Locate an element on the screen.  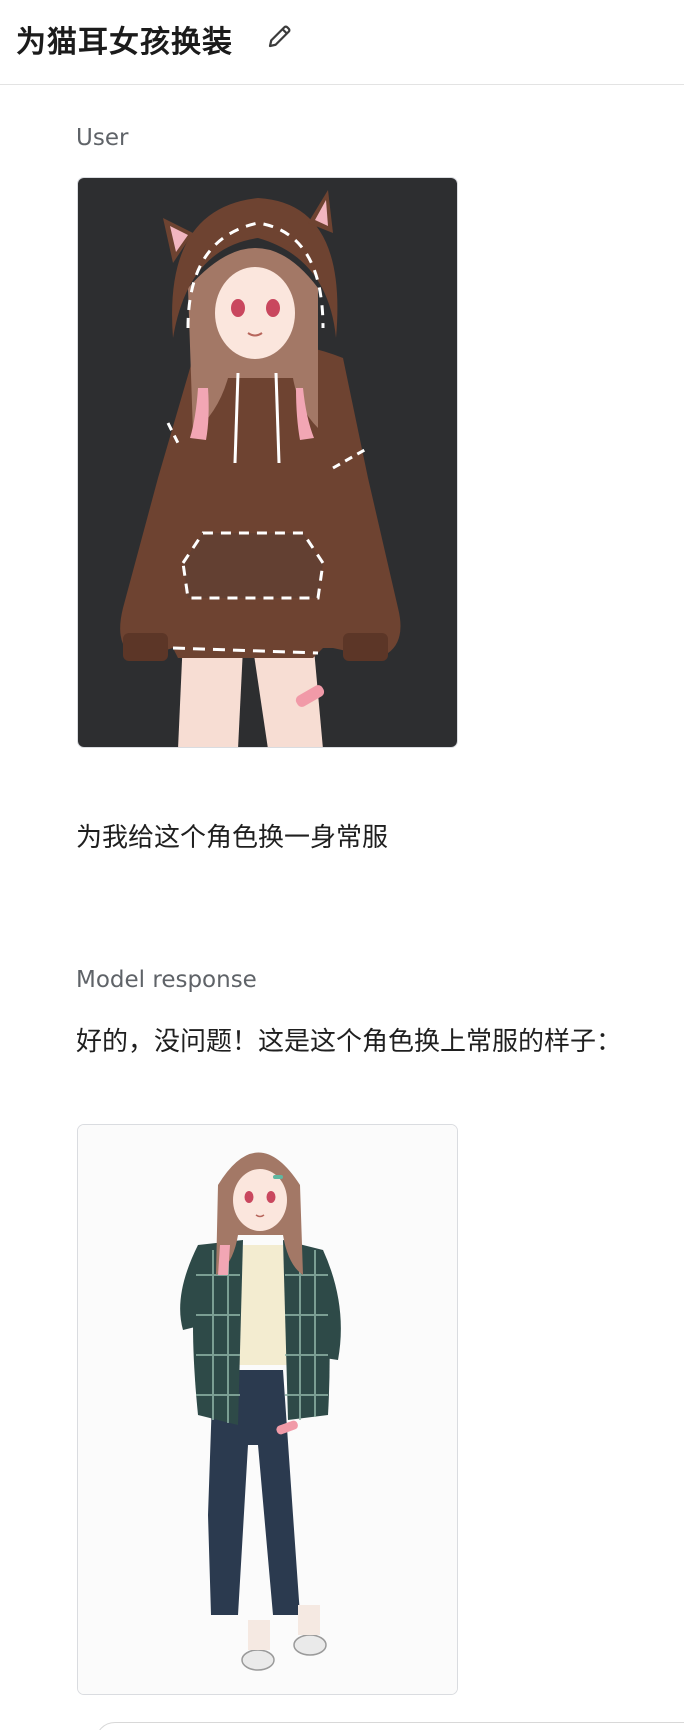
user-message: 为我给这个角色换一身常服 is located at coordinates (232, 838).